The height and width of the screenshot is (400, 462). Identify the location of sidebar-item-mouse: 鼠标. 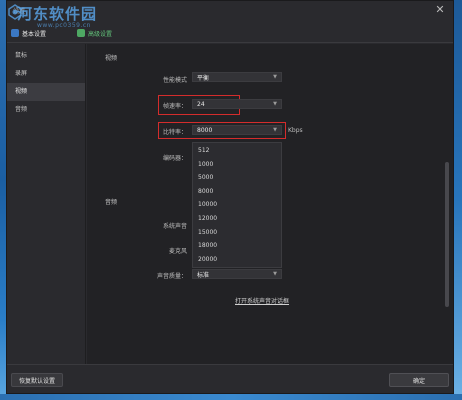
(46, 56).